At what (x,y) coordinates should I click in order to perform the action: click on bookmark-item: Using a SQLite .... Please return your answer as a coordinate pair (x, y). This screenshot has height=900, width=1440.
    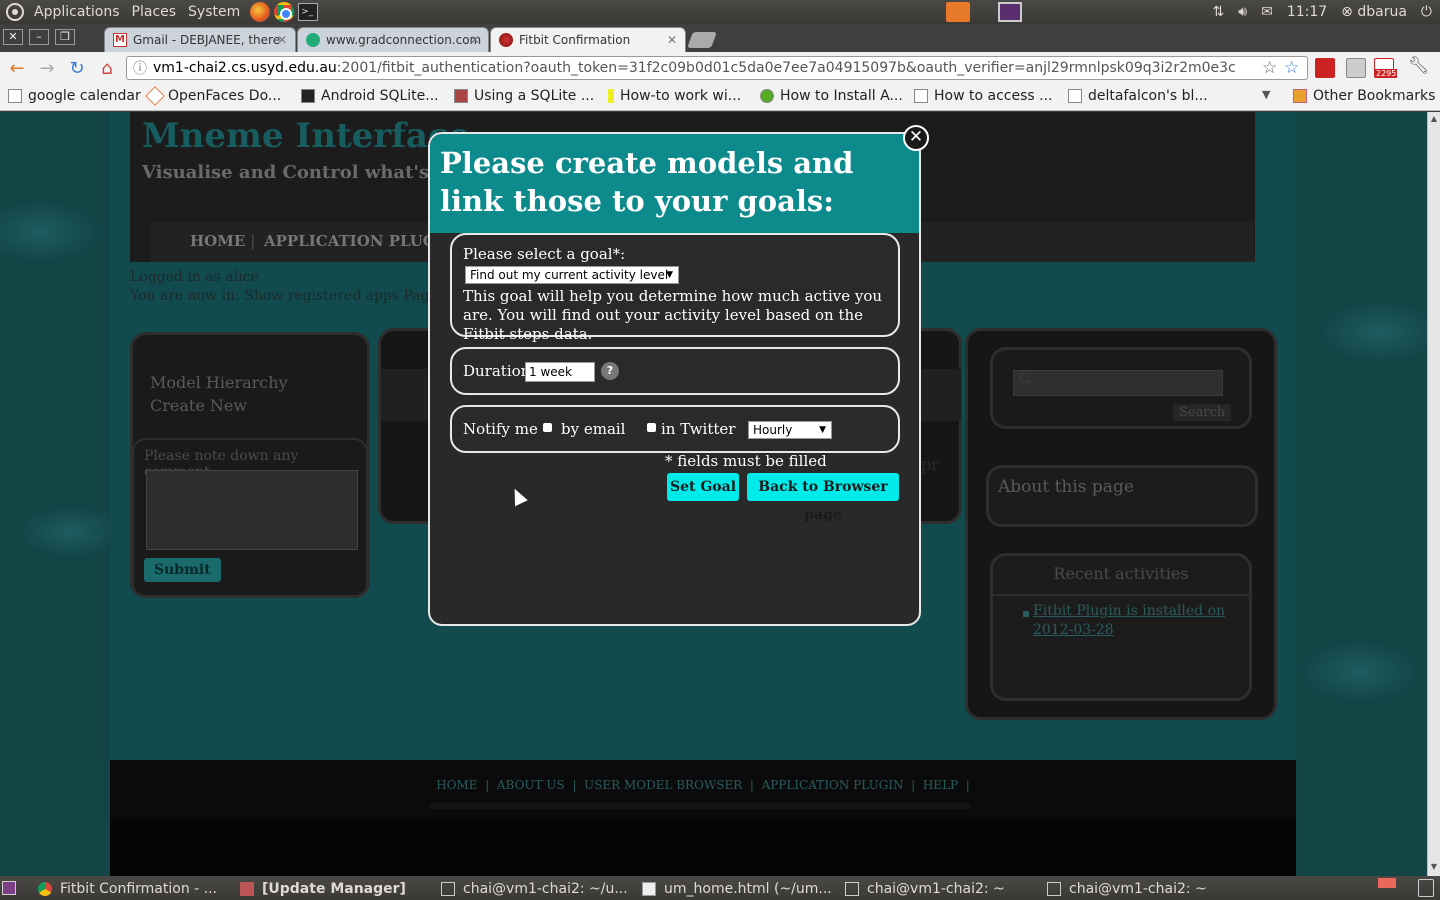
    Looking at the image, I should click on (524, 96).